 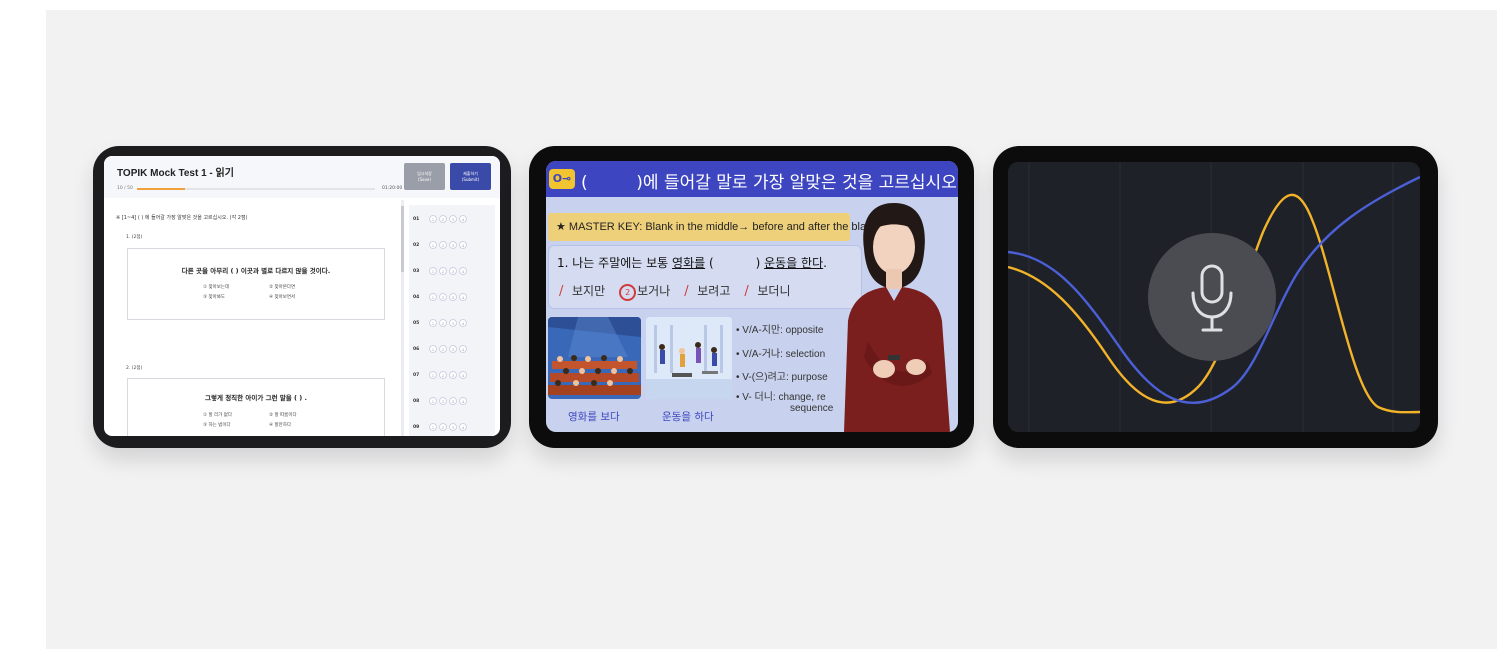 What do you see at coordinates (416, 323) in the screenshot?
I see `answer-row-number: 05` at bounding box center [416, 323].